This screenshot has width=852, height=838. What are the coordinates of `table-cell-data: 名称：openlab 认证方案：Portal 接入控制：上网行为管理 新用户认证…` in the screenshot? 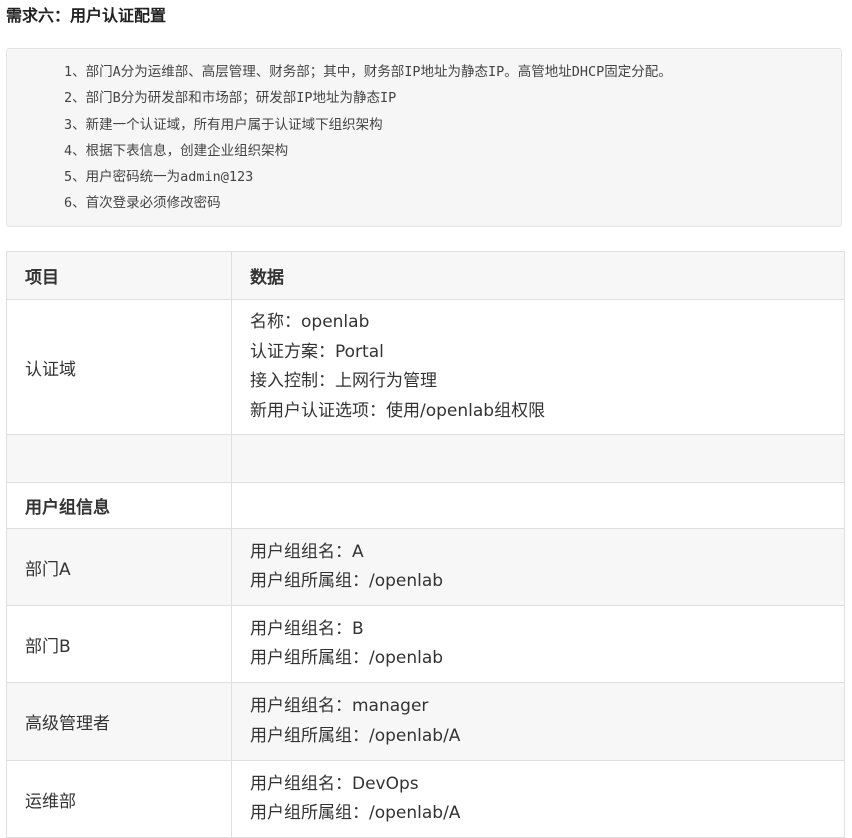 It's located at (538, 367).